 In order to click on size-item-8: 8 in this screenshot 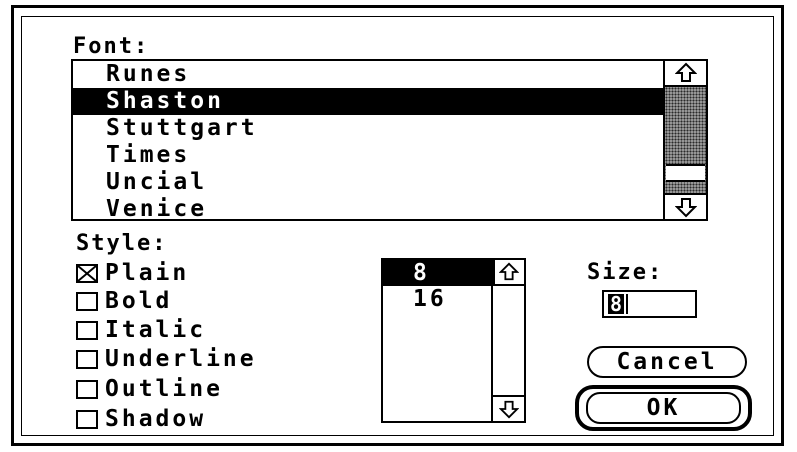, I will do `click(439, 273)`.